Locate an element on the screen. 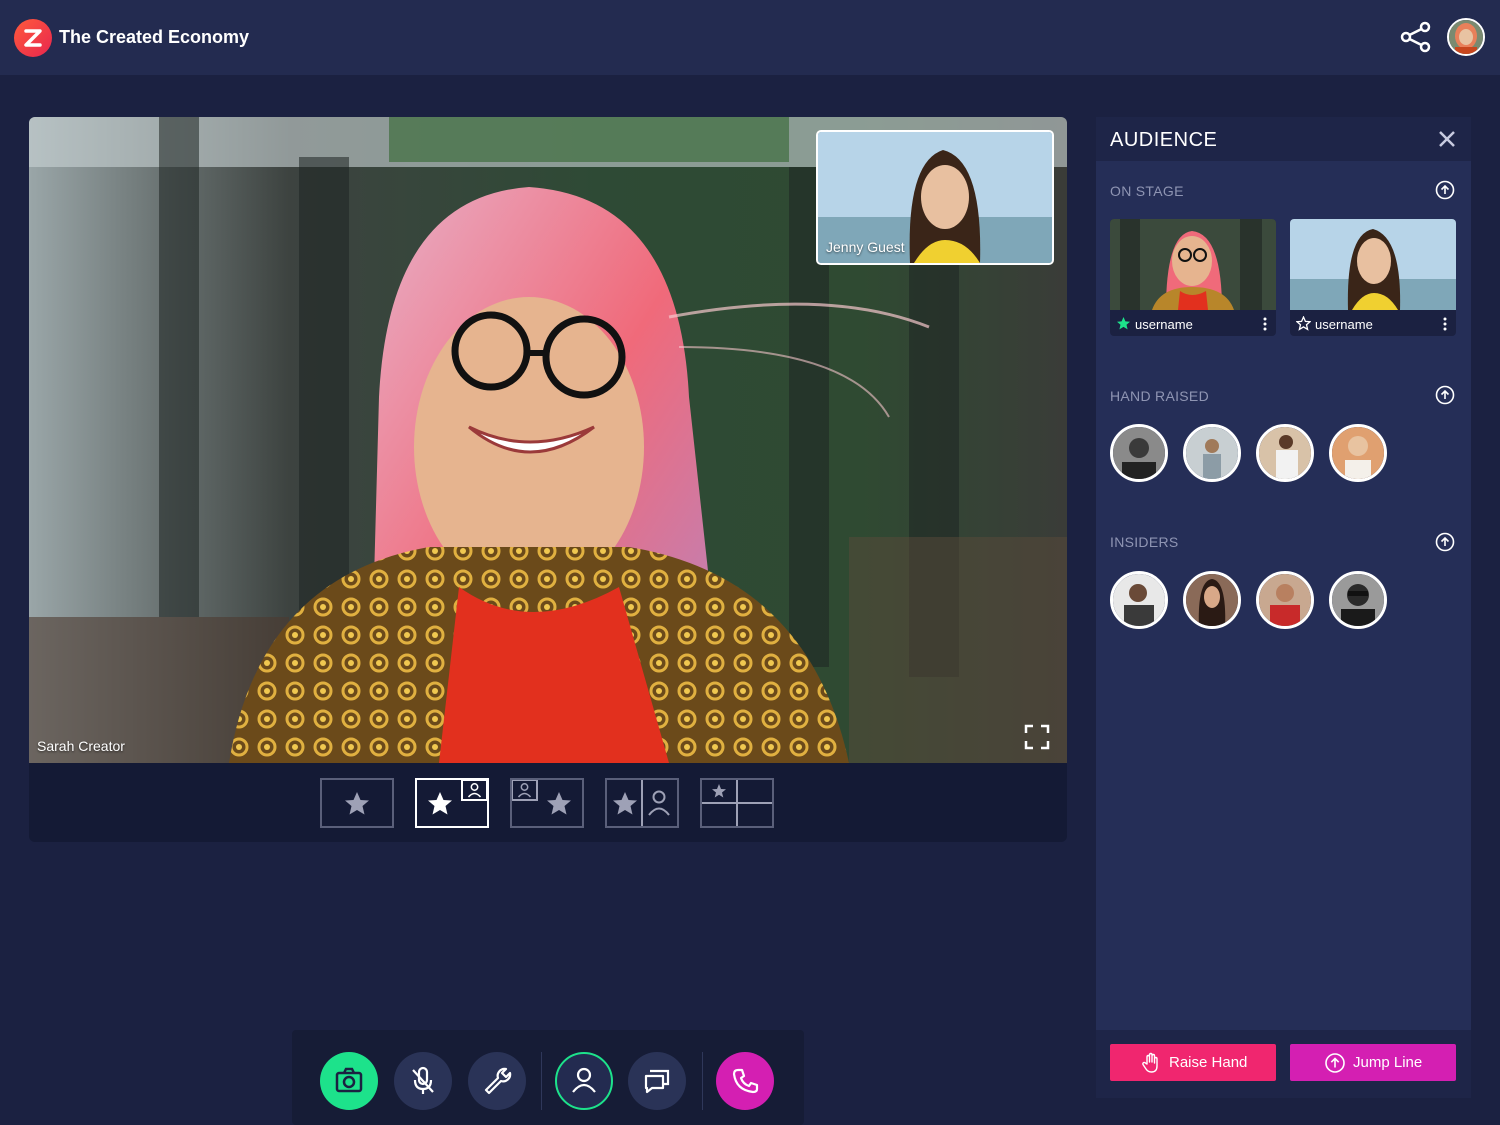 The width and height of the screenshot is (1500, 1125). camera-button is located at coordinates (349, 1081).